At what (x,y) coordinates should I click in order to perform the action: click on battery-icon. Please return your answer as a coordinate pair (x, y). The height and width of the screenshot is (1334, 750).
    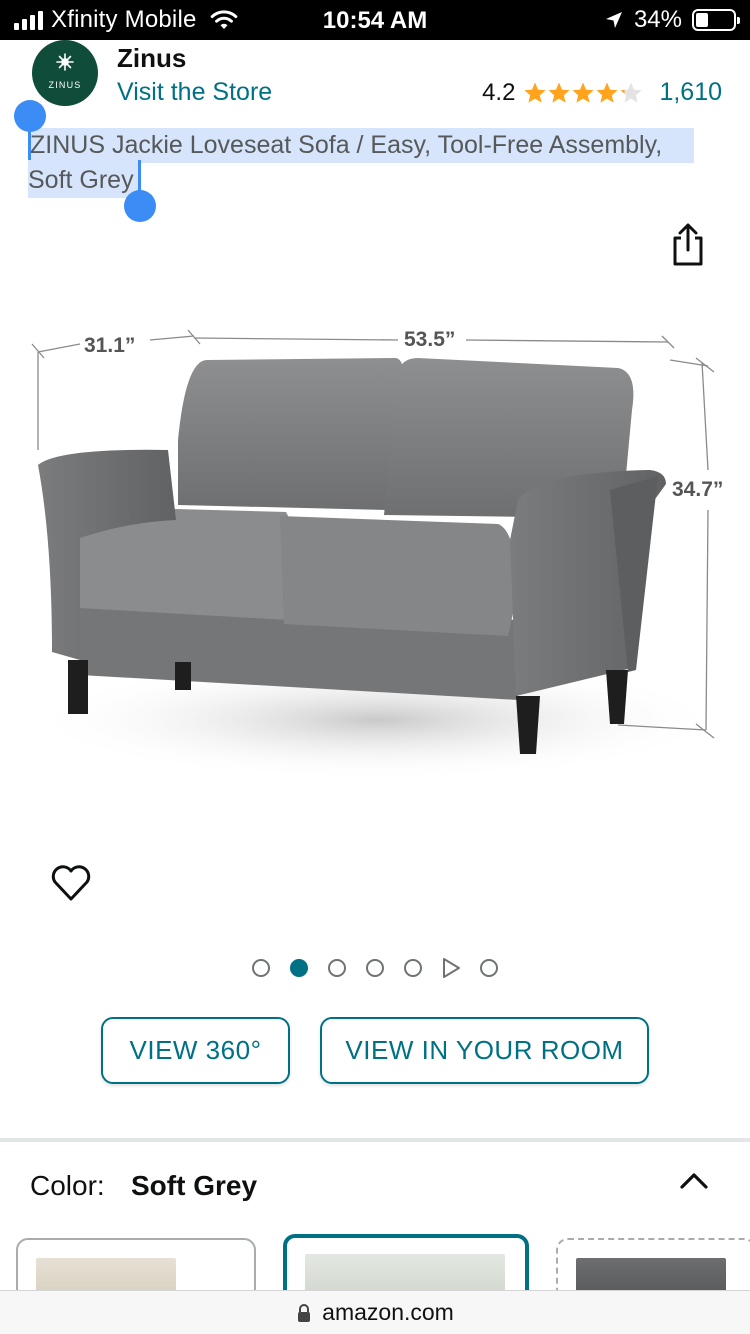
    Looking at the image, I should click on (716, 20).